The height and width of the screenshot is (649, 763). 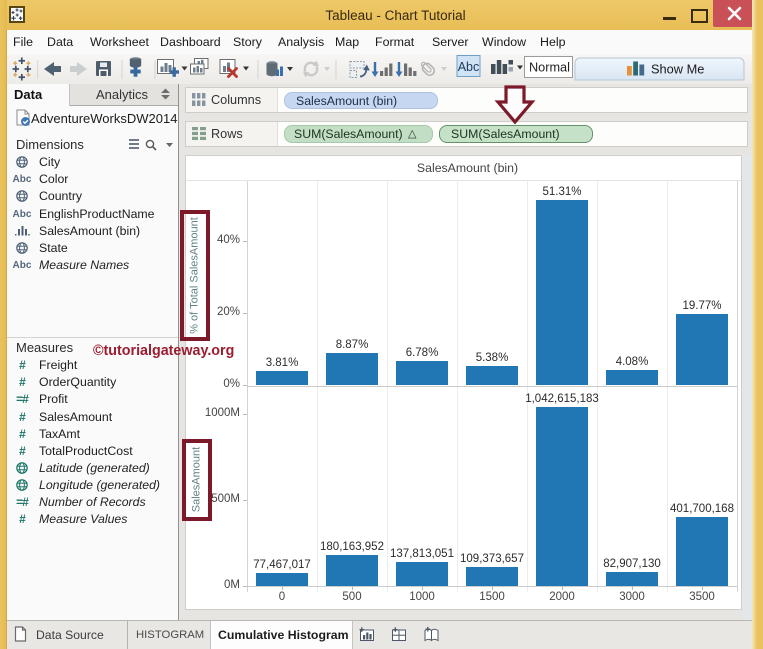 I want to click on svg-text: Abc, so click(x=469, y=67).